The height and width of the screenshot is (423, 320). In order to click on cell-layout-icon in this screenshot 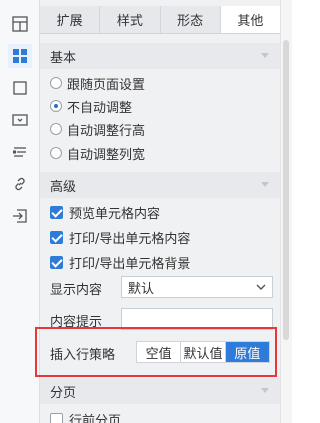, I will do `click(20, 24)`.